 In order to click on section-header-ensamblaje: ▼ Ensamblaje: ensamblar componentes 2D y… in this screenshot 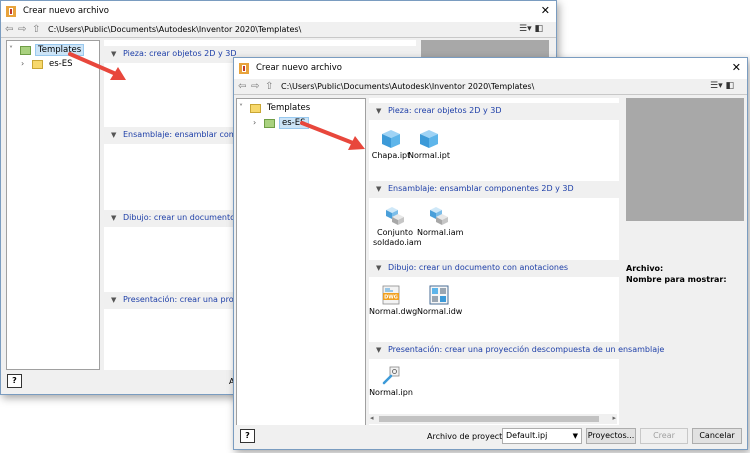, I will do `click(494, 189)`.